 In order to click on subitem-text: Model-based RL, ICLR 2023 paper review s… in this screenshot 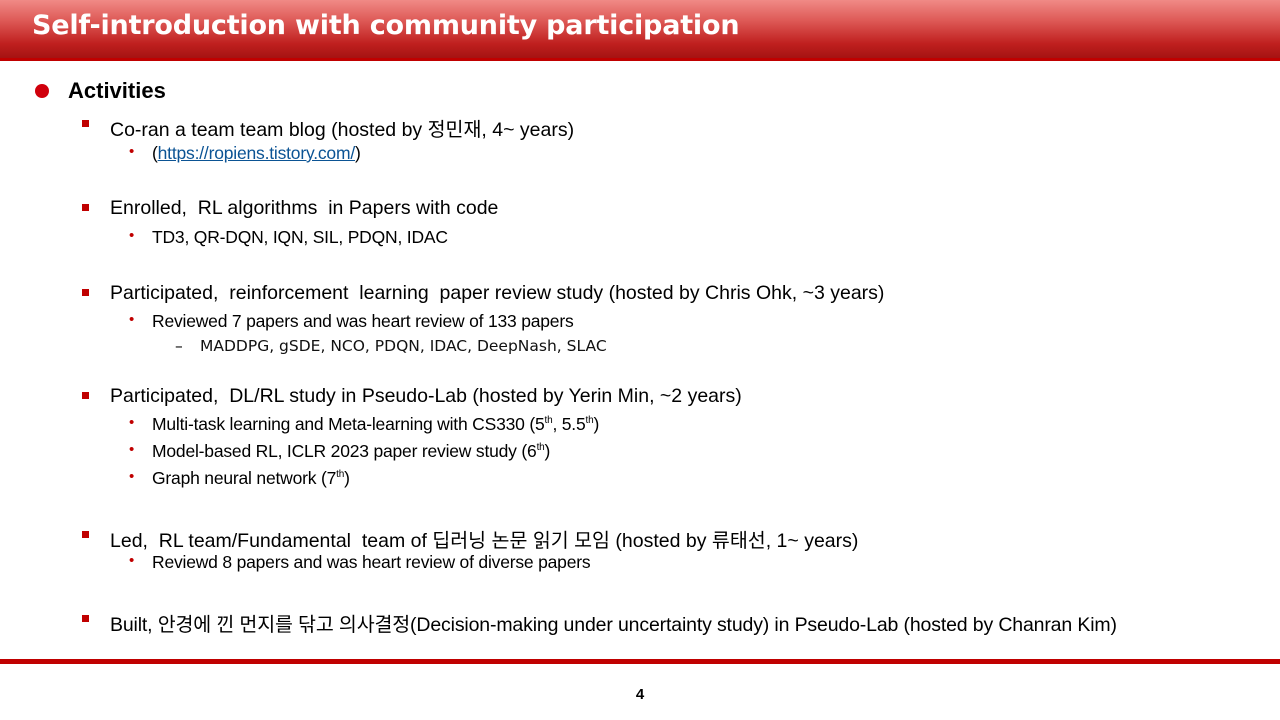, I will do `click(344, 451)`.